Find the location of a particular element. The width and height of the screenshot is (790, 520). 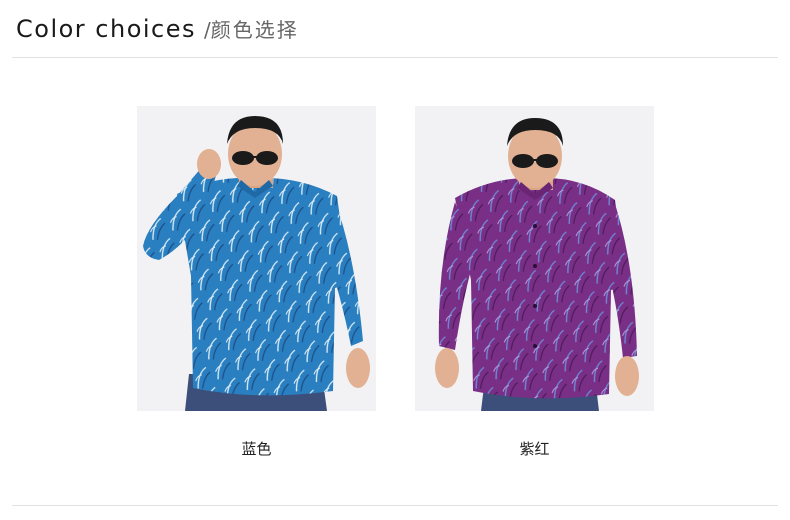

product-label-purple: 紫红 is located at coordinates (534, 449).